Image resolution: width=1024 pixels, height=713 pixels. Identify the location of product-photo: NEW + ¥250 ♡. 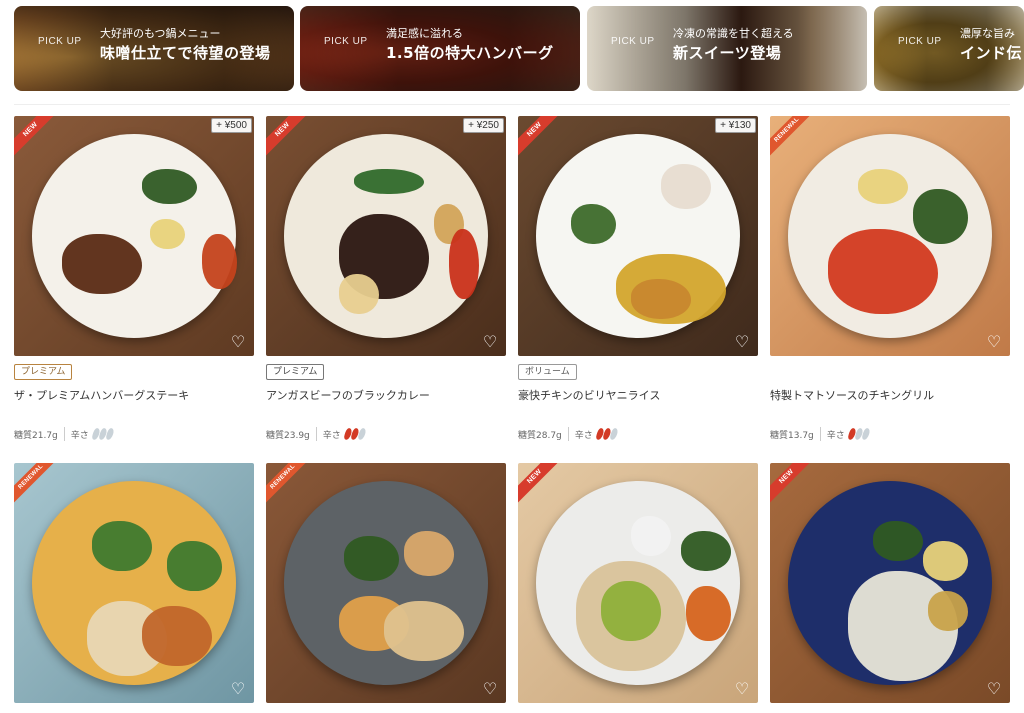
(386, 236).